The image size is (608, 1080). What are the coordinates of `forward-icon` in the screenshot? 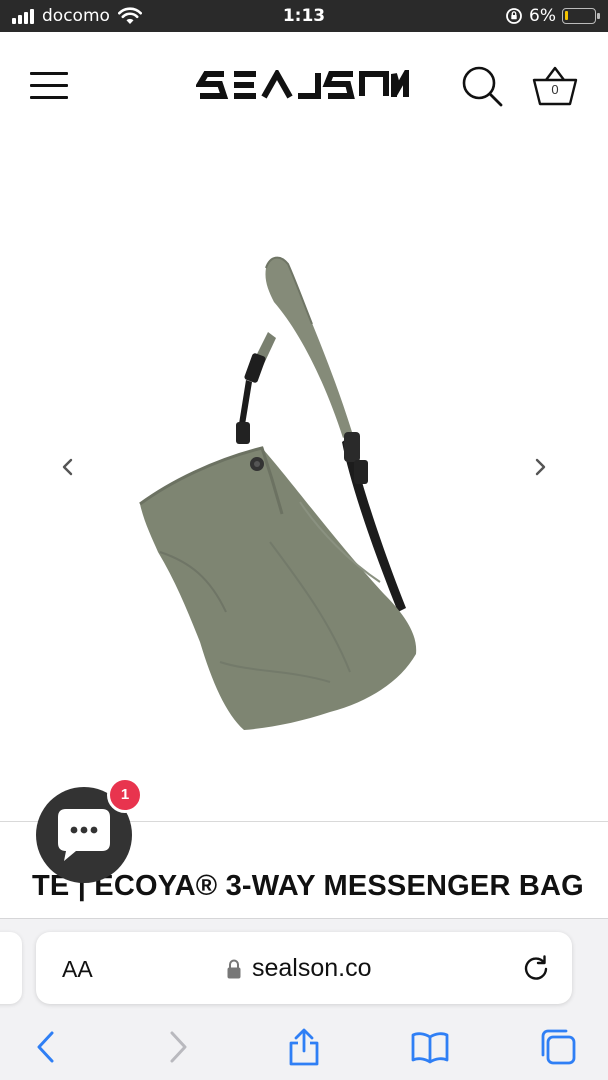 It's located at (178, 1047).